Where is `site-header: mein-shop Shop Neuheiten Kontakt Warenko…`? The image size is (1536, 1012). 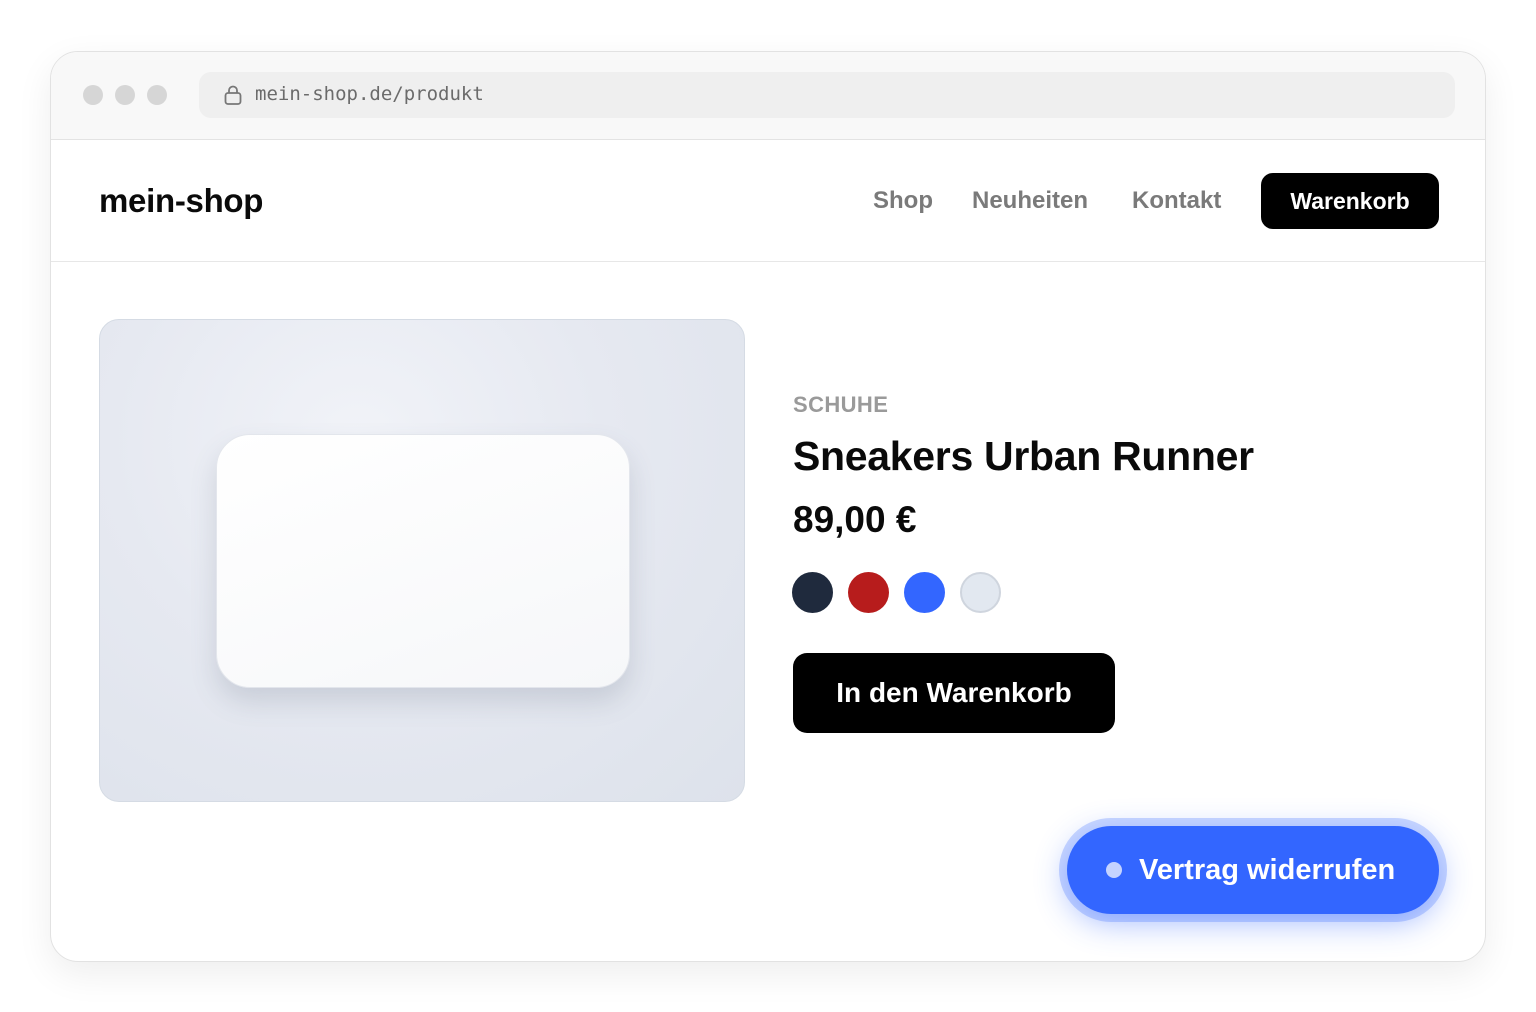 site-header: mein-shop Shop Neuheiten Kontakt Warenko… is located at coordinates (768, 201).